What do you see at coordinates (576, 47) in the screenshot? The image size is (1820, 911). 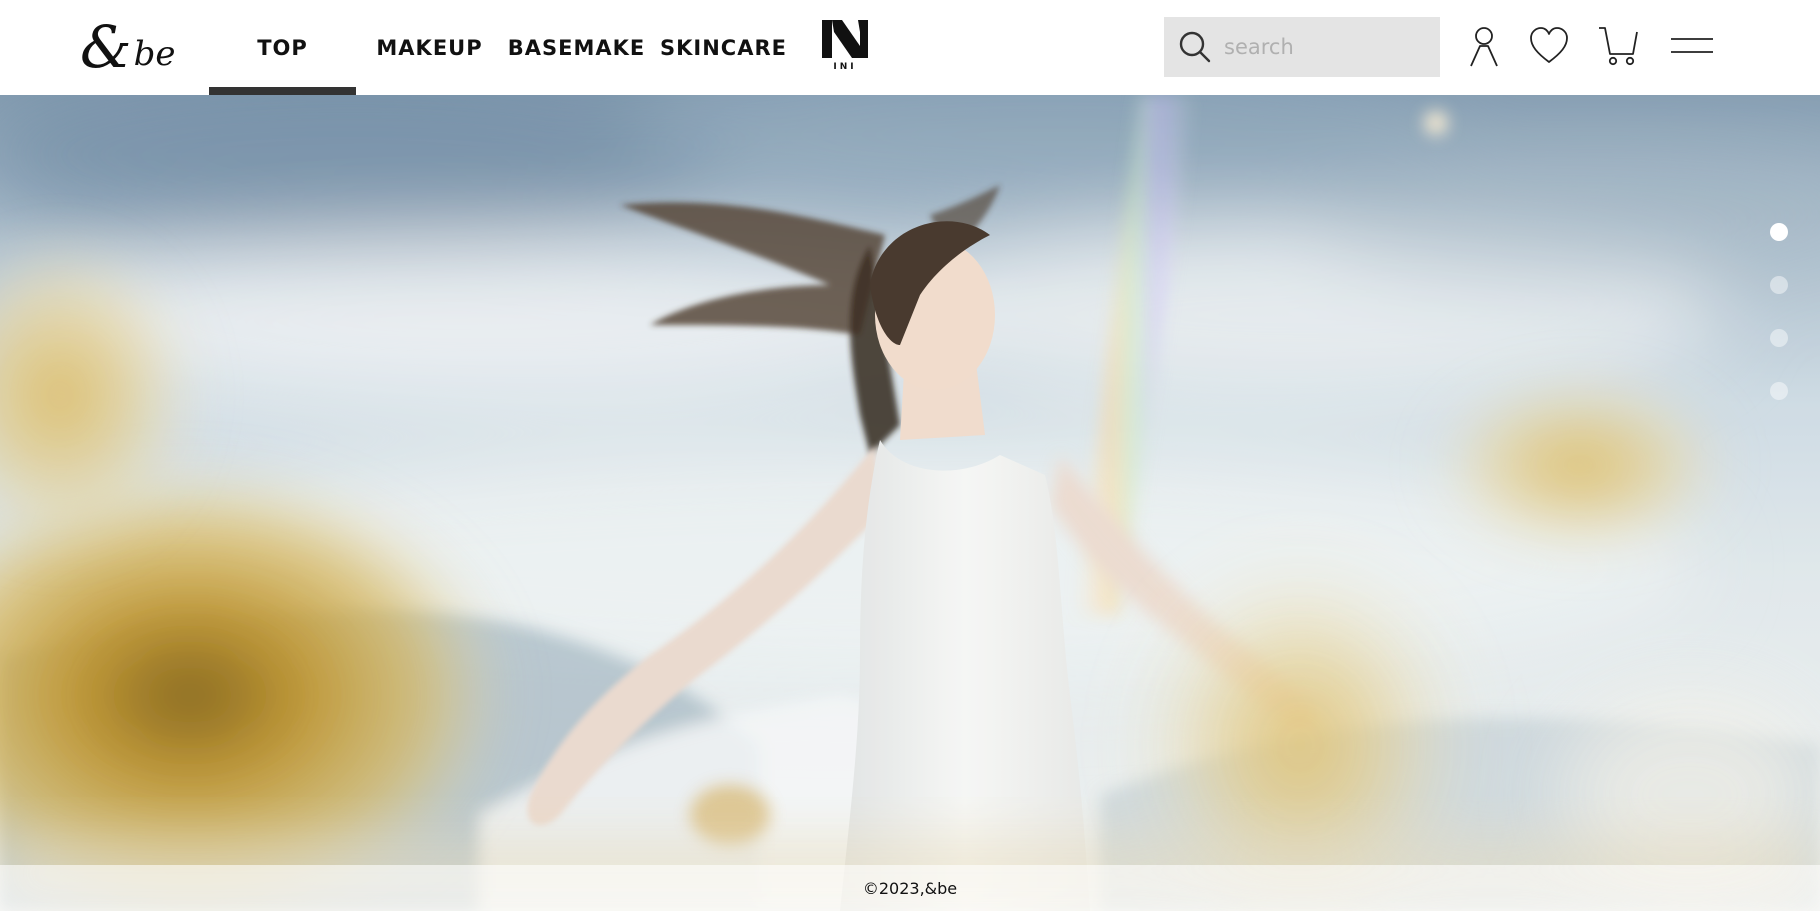 I see `nav-item-basemake: BASEMAKE` at bounding box center [576, 47].